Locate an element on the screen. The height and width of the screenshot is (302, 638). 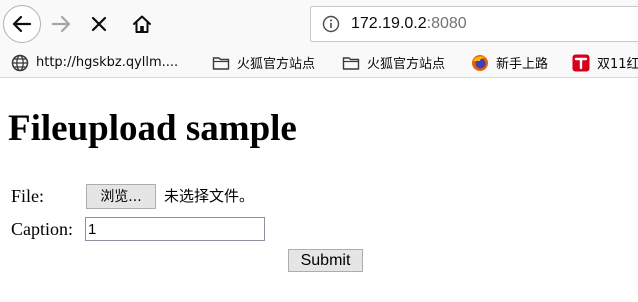
url-text: 172.19.0.2:8080 is located at coordinates (409, 24).